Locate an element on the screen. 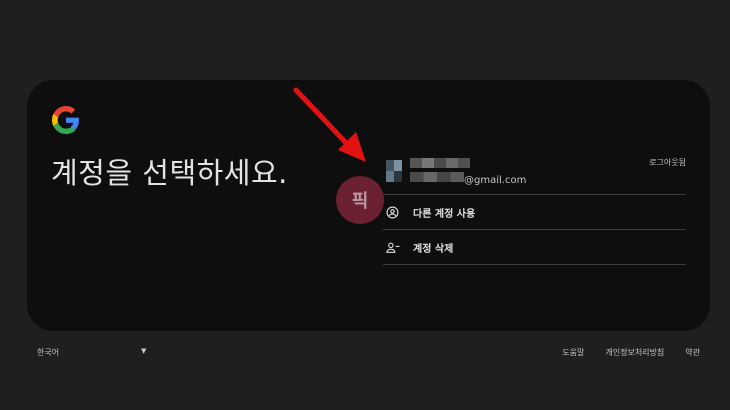  footer: 한국어 ▼ 도움말 개인정보처리방침 약관 is located at coordinates (368, 353).